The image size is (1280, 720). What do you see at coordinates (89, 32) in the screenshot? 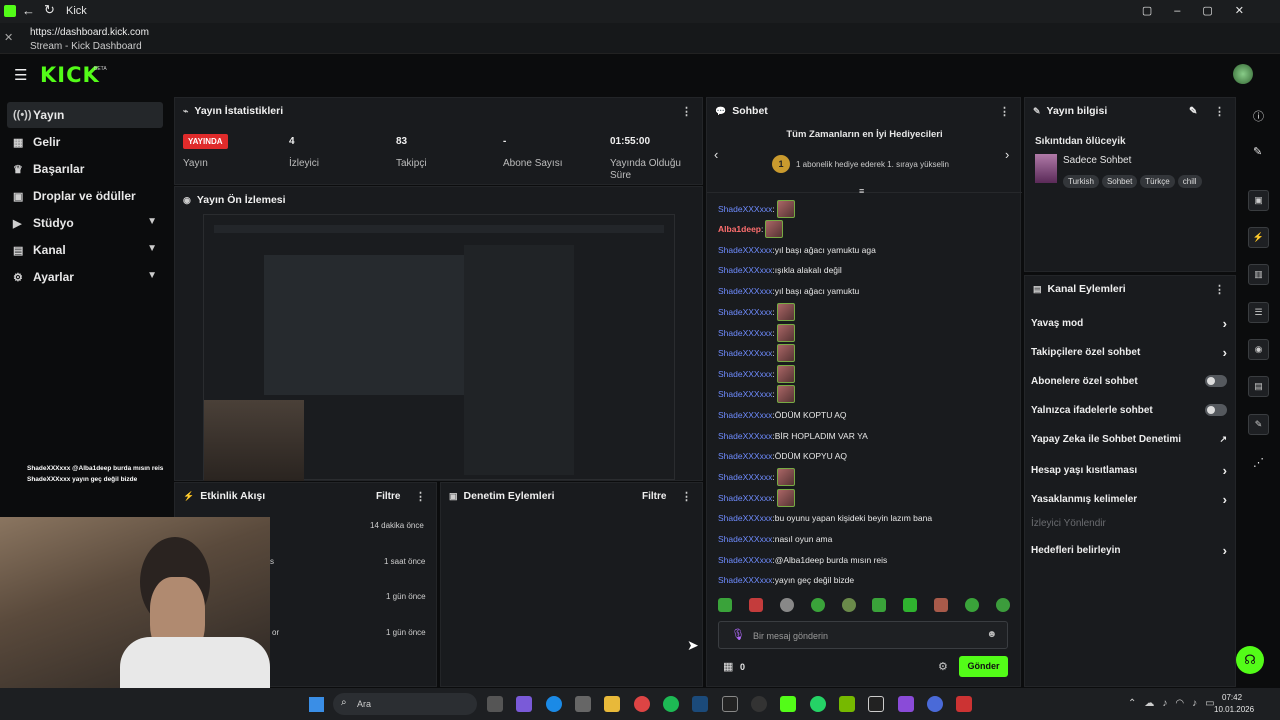
I see `url-text: https://dashboard.kick.com` at bounding box center [89, 32].